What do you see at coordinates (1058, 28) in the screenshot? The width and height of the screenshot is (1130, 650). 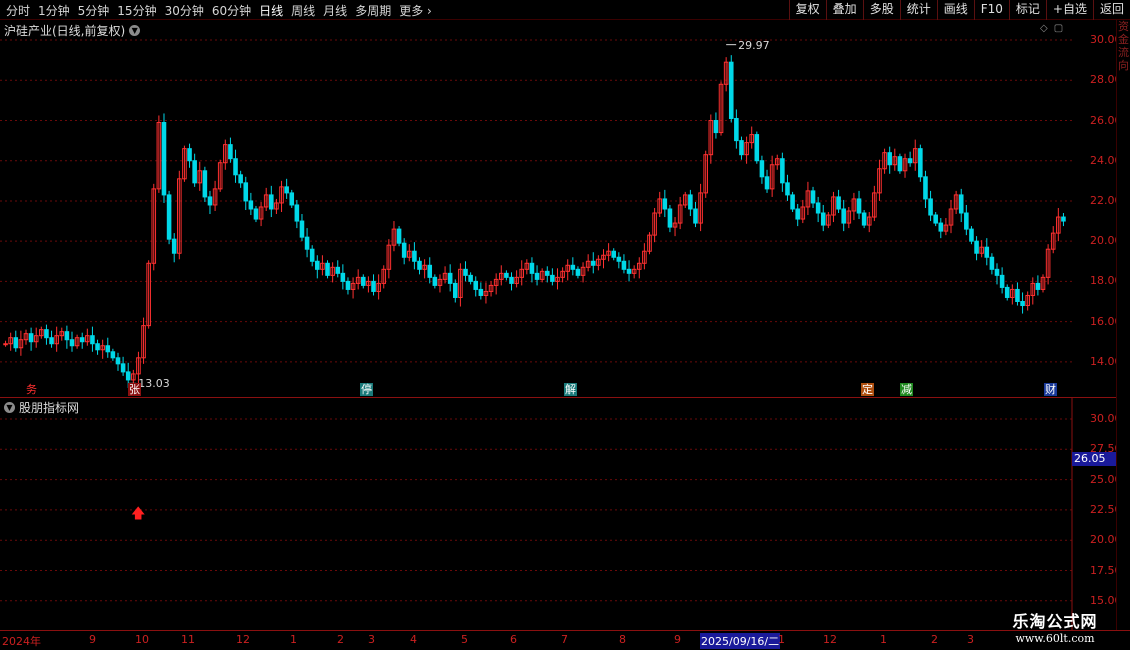 I see `window-icon: ▢` at bounding box center [1058, 28].